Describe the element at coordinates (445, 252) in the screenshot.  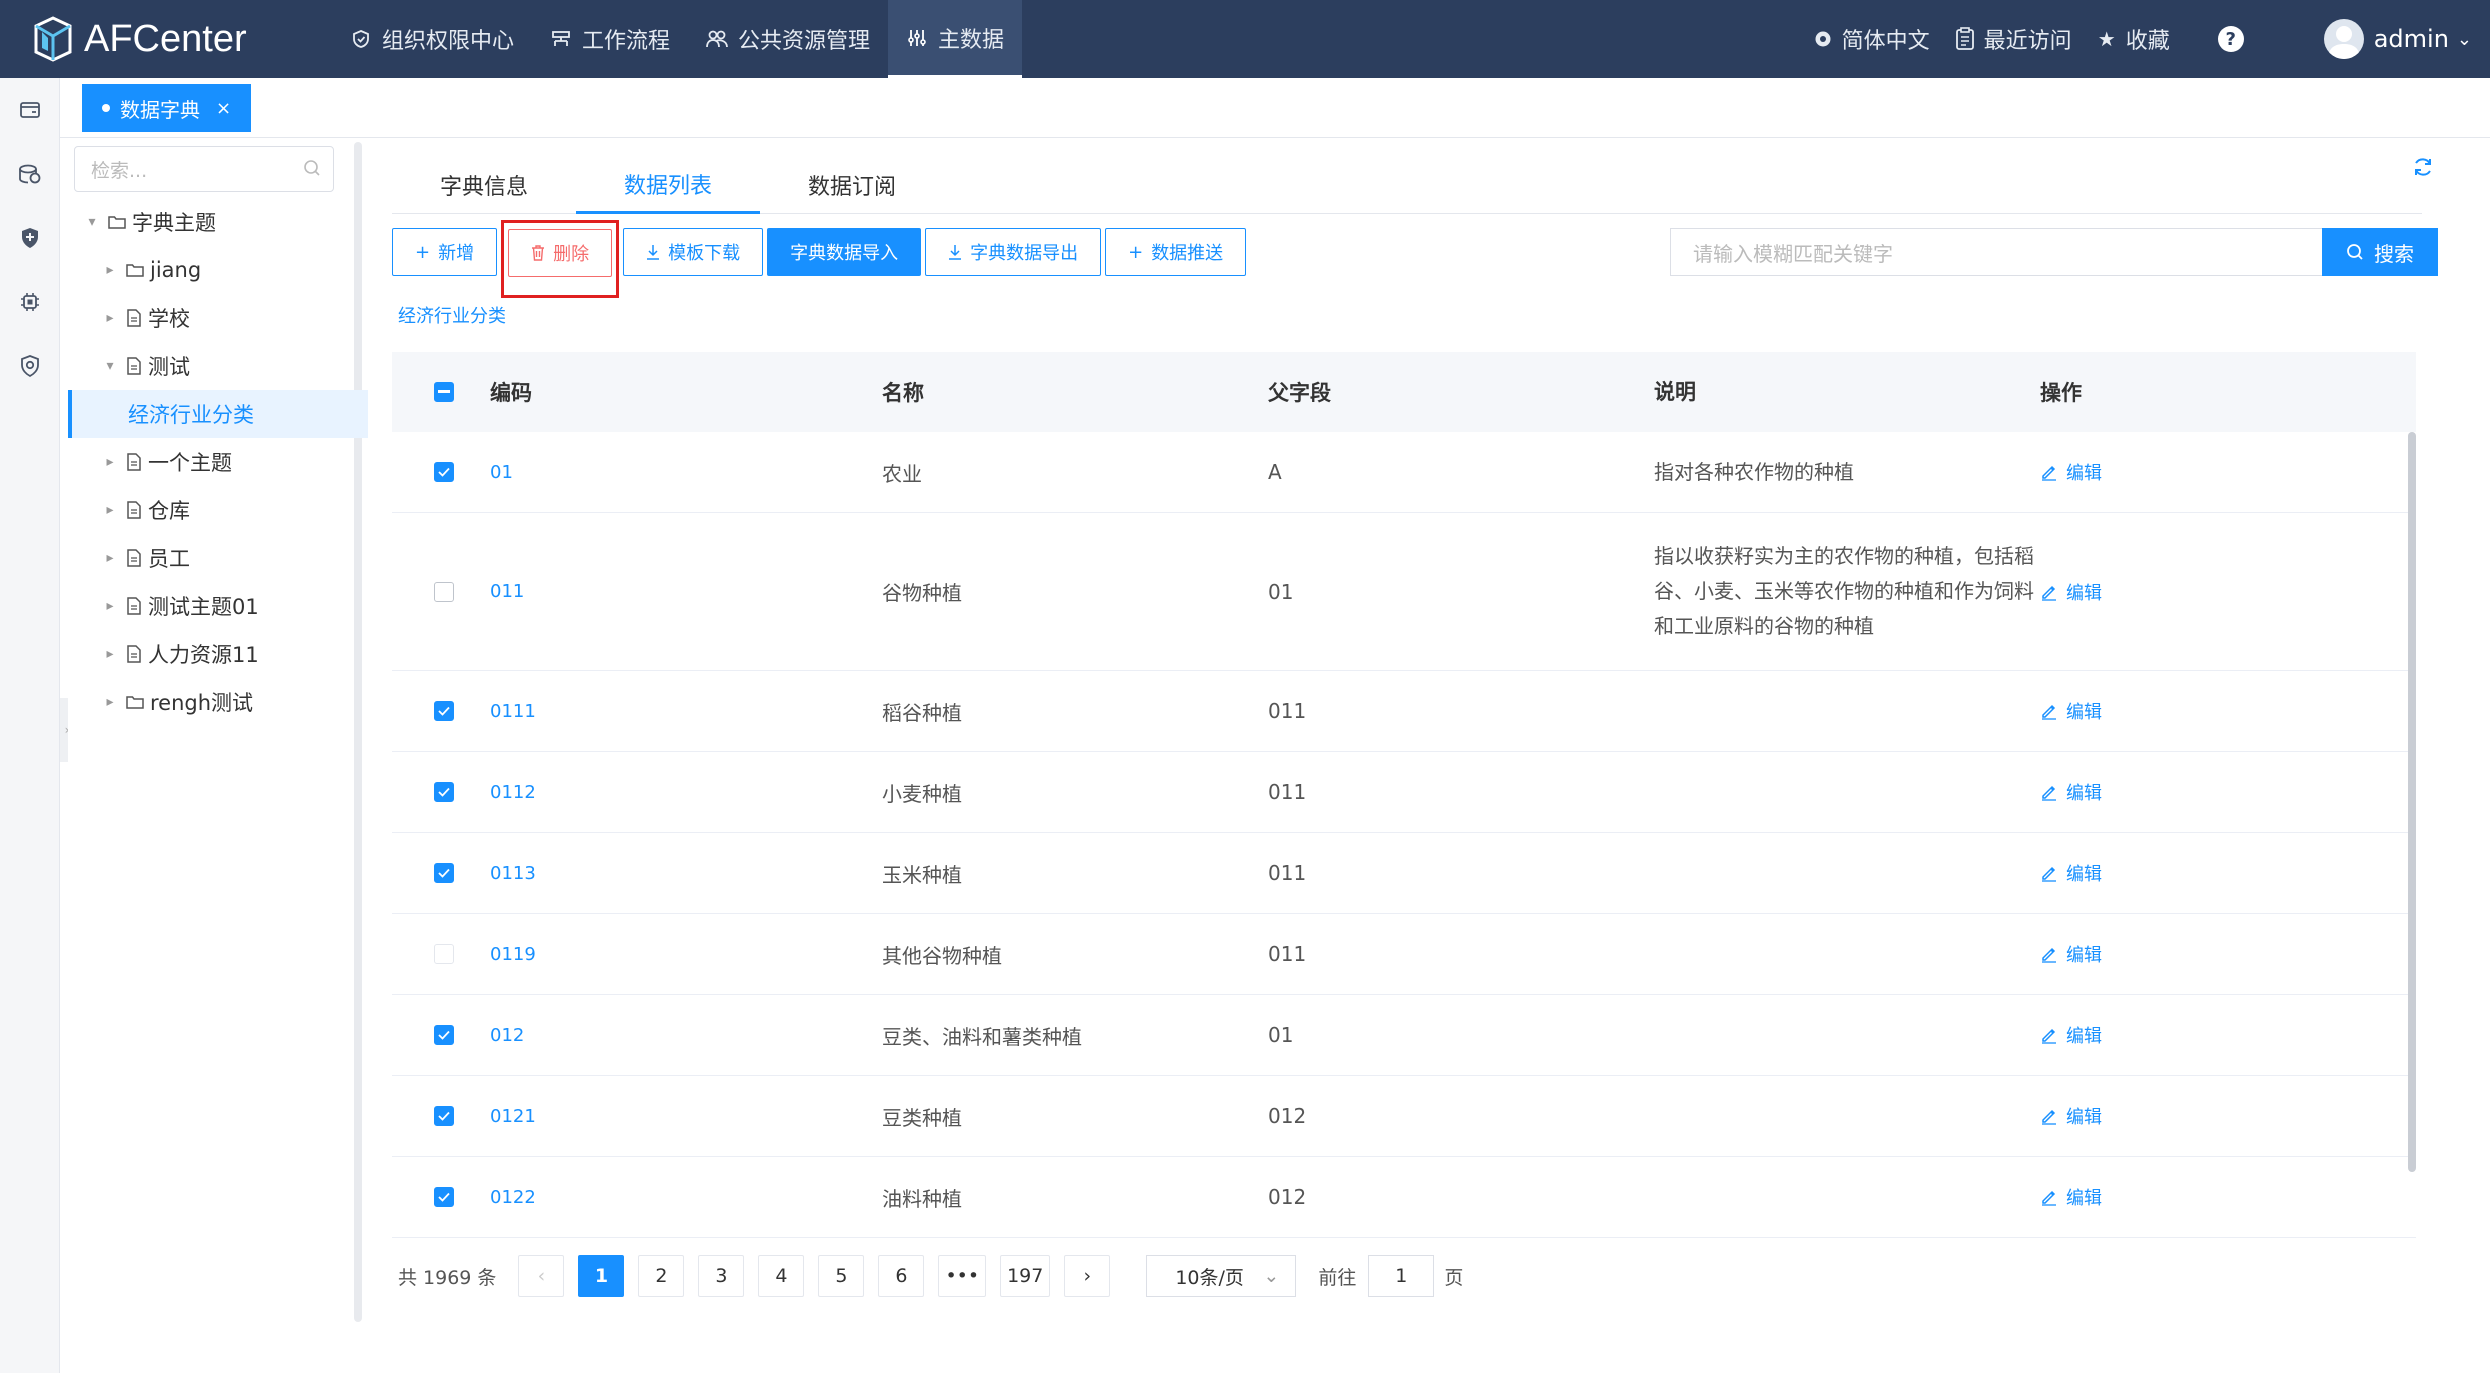
I see `add-button: + 新增` at that location.